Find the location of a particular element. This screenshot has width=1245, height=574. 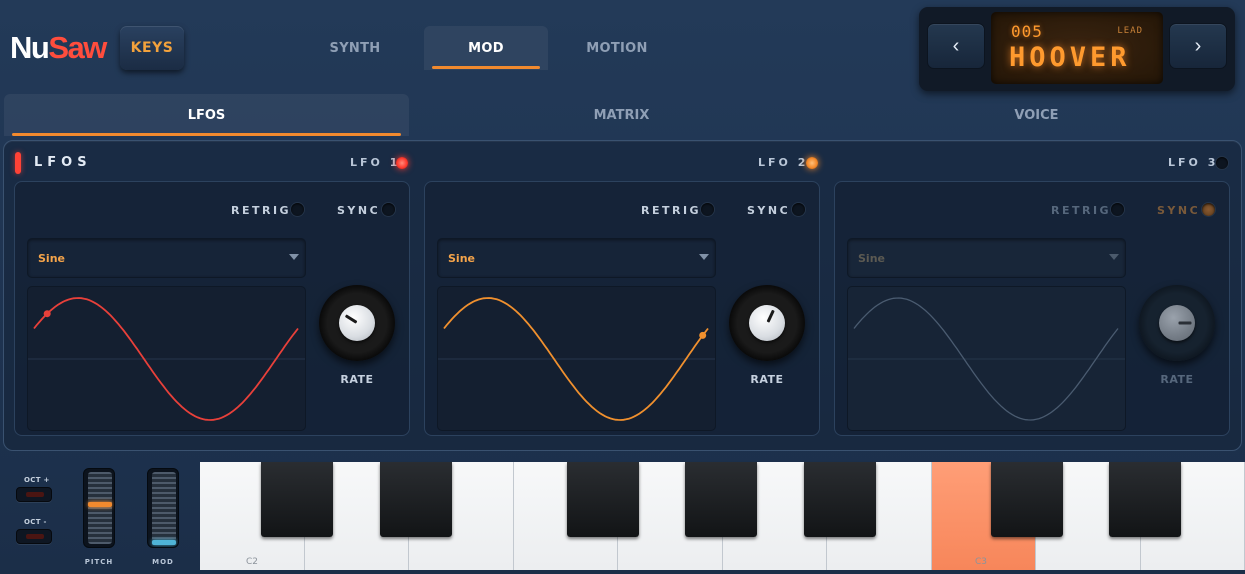

lfo2-waveform is located at coordinates (576, 359).